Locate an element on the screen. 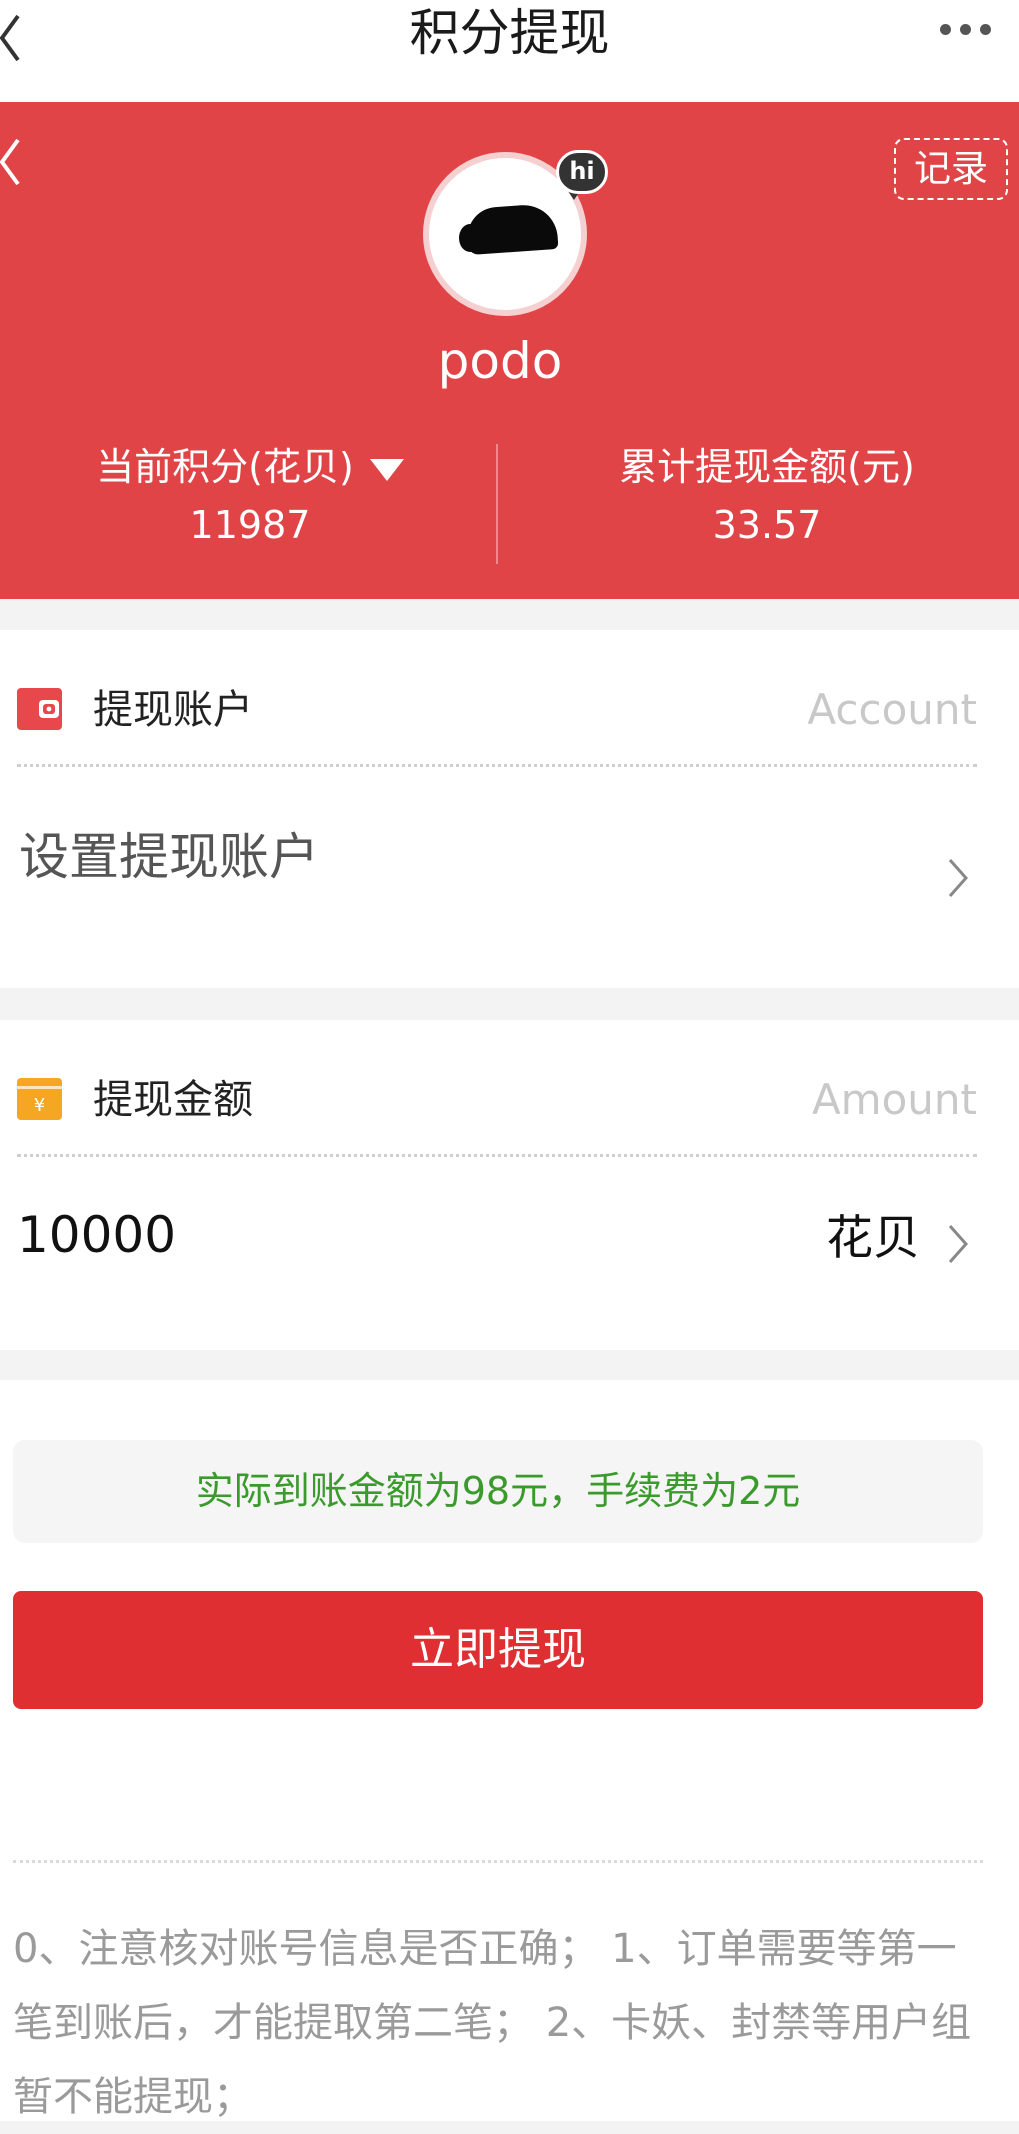  unit-selector: 花贝 is located at coordinates (873, 1239).